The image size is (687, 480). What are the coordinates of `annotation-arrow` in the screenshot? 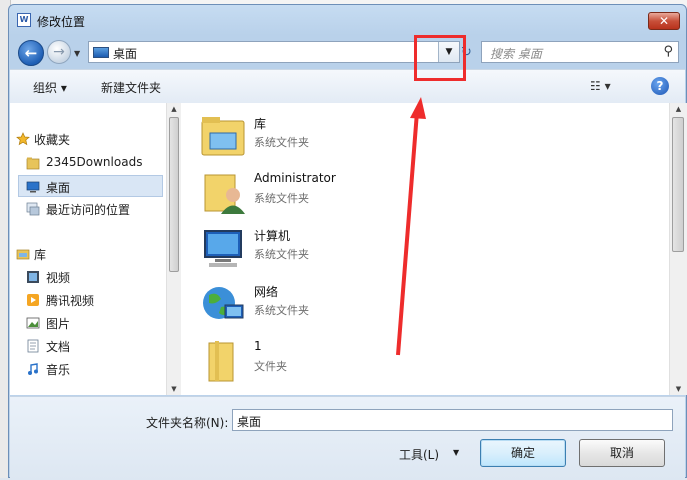 It's located at (411, 226).